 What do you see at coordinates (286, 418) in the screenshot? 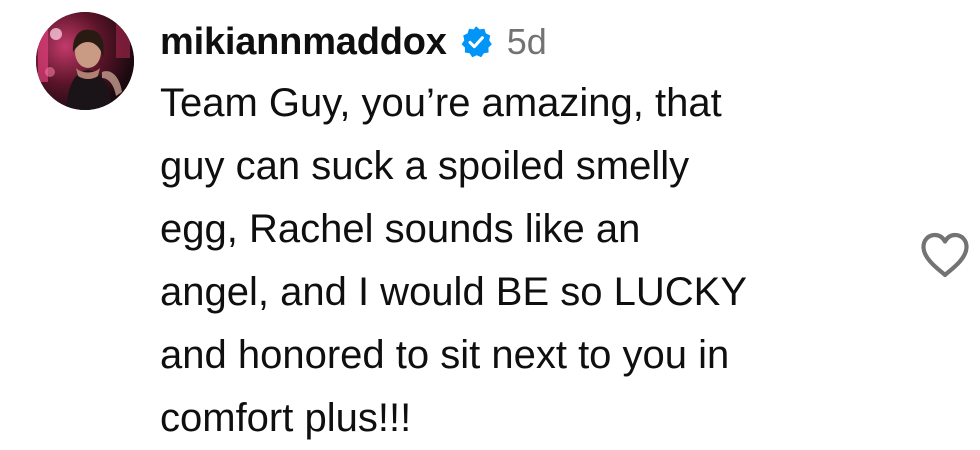
I see `comment-text-line: comfort plus!!!` at bounding box center [286, 418].